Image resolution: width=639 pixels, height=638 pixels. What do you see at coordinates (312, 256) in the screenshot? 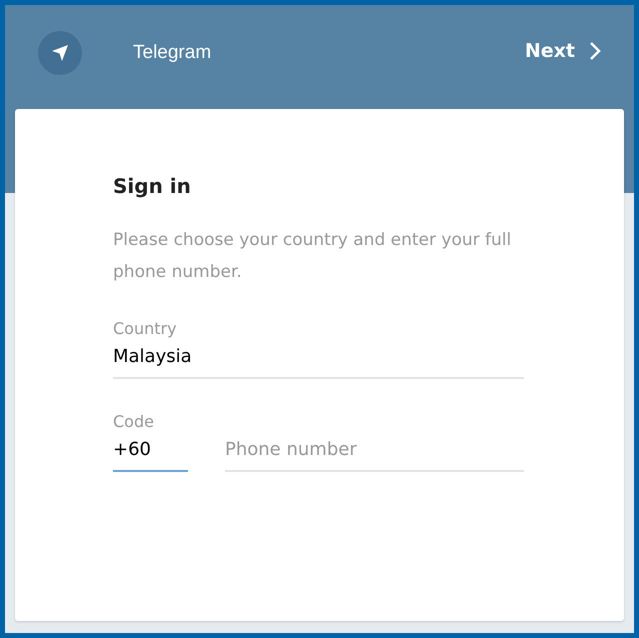
I see `instruction-text: Please choose your country and enter your full phone number.` at bounding box center [312, 256].